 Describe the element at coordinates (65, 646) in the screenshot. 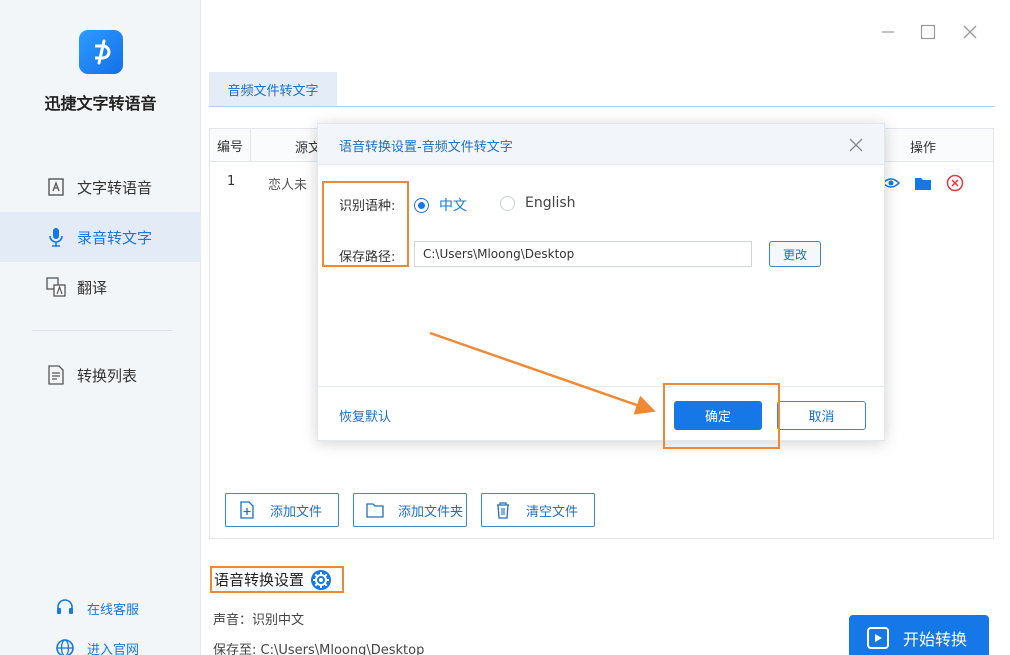

I see `globe-icon` at that location.